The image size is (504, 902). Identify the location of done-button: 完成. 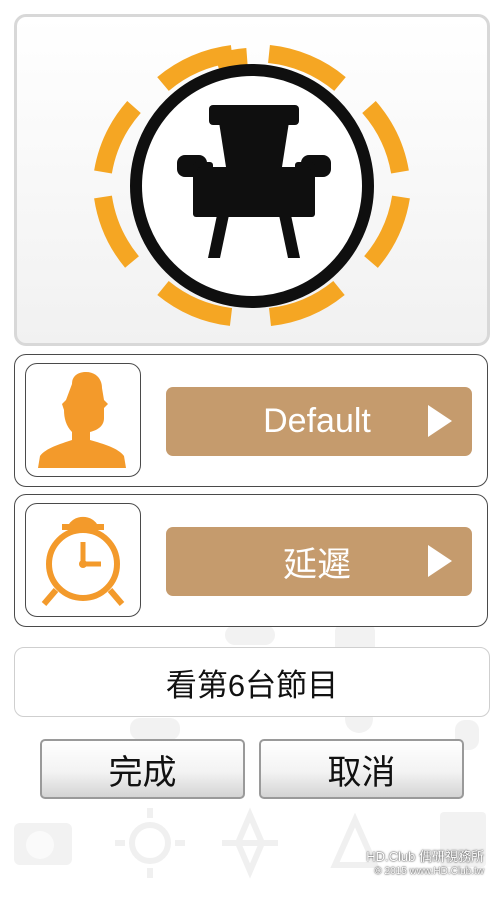
(142, 769).